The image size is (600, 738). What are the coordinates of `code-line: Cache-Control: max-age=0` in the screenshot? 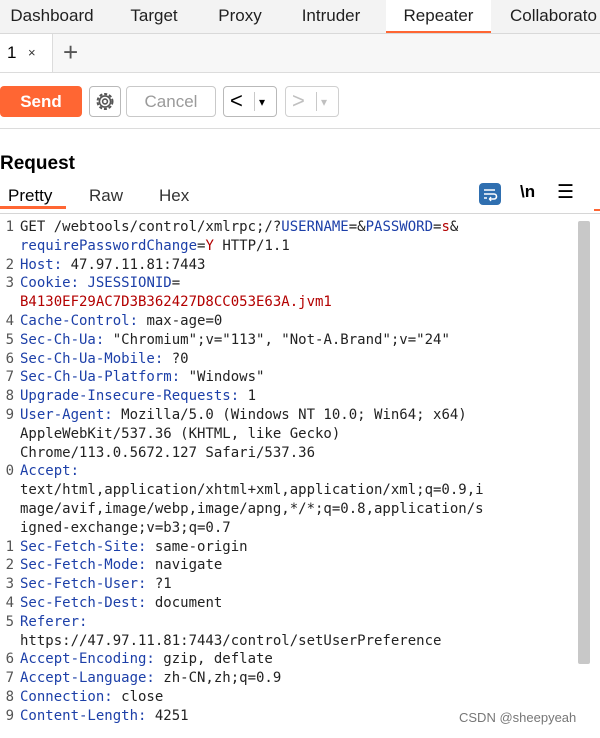 It's located at (121, 321).